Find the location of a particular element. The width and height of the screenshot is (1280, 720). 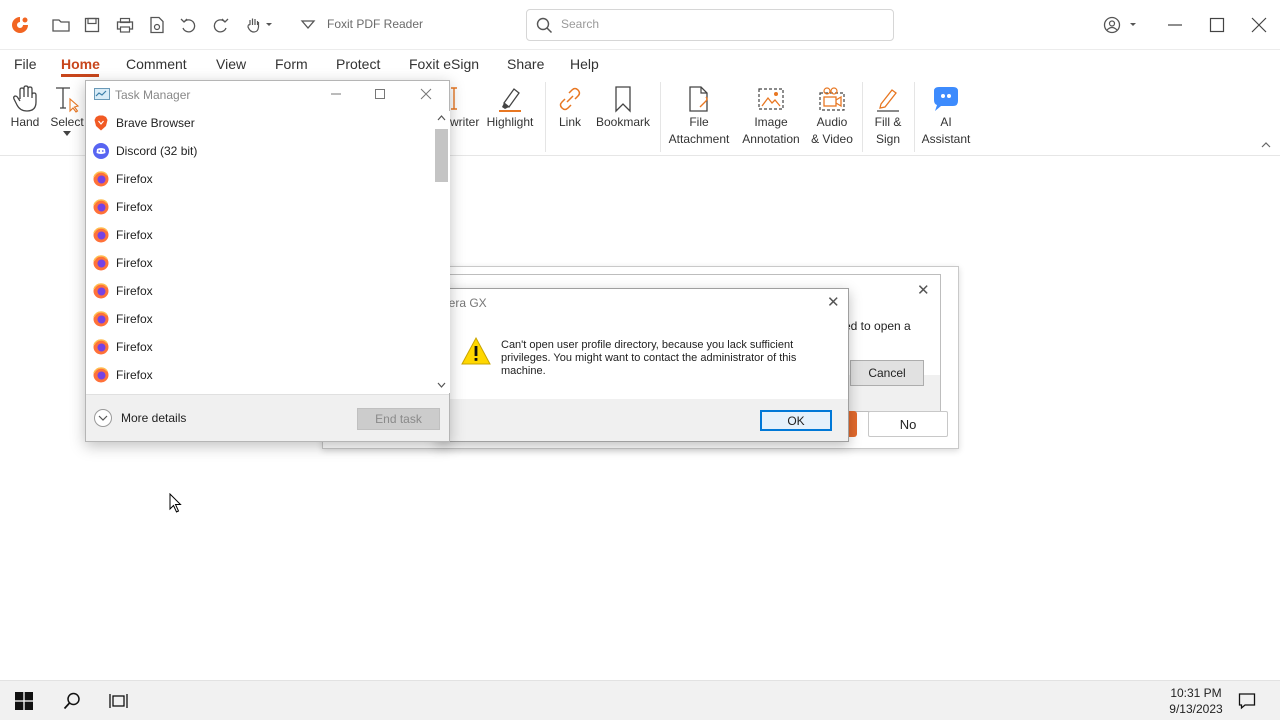

task-view-icon is located at coordinates (119, 701).